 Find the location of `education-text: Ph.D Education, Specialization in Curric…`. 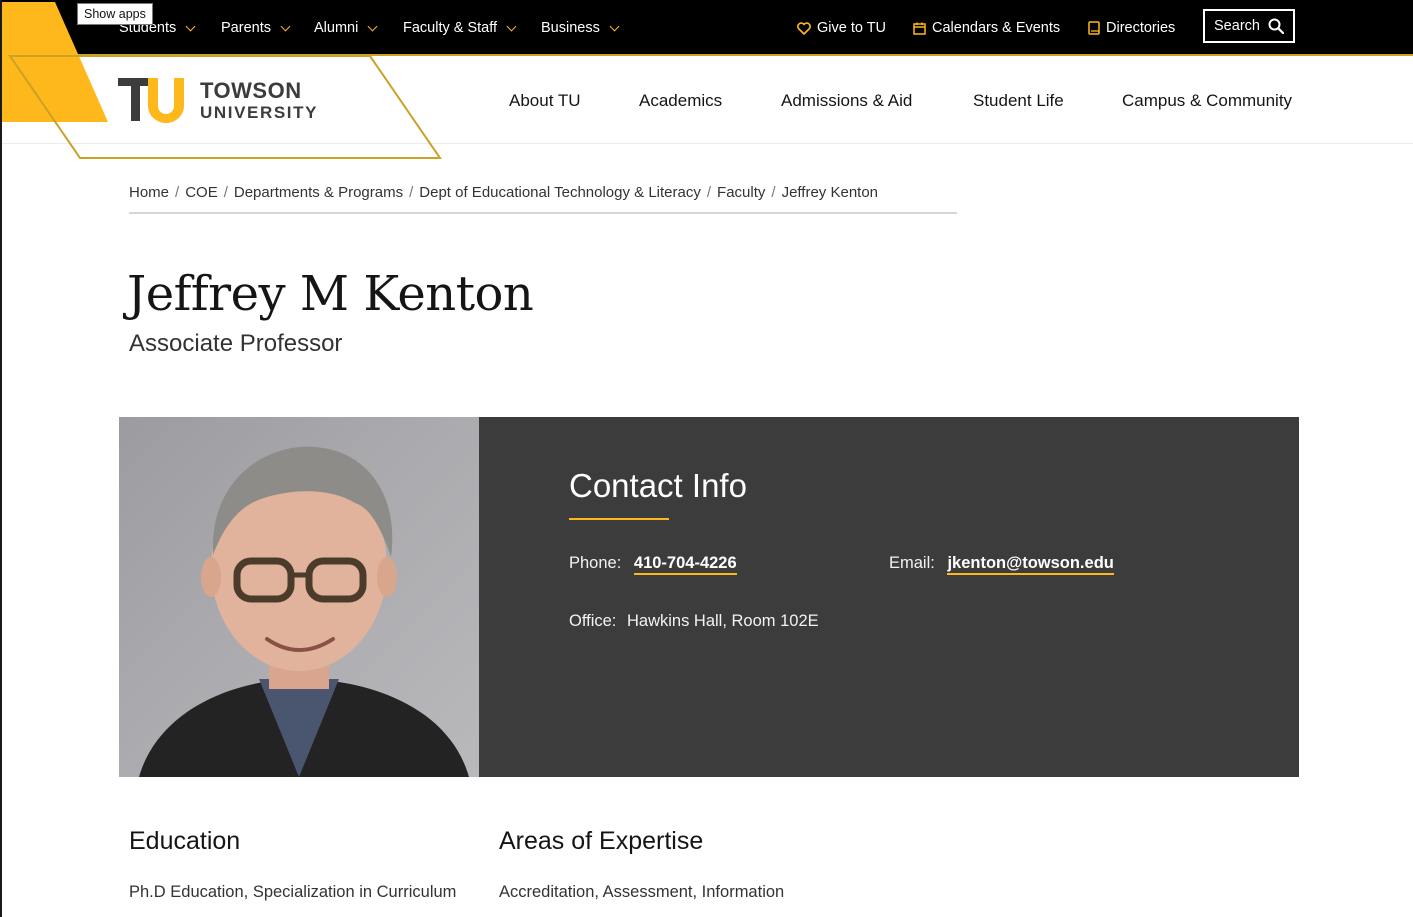

education-text: Ph.D Education, Specialization in Curric… is located at coordinates (293, 892).